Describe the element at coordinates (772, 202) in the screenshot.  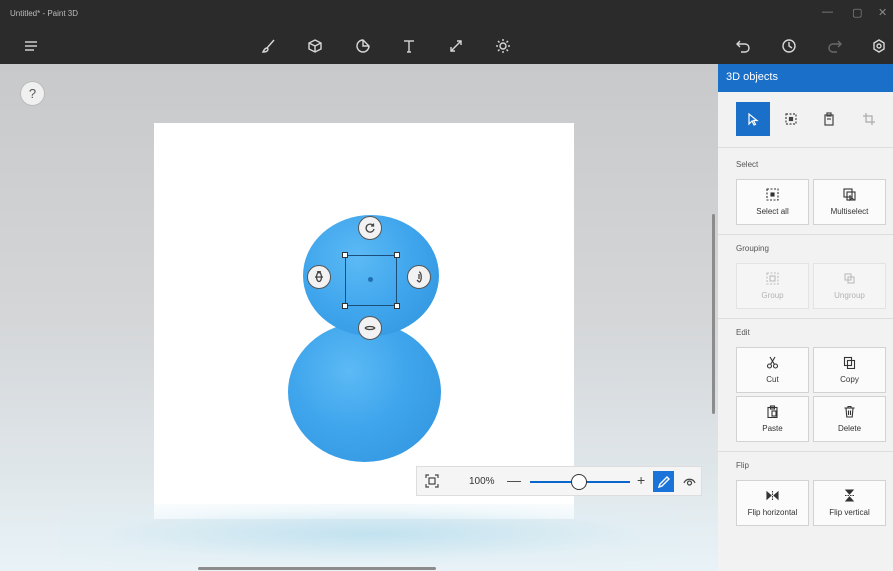
I see `select-all-button: Select all` at that location.